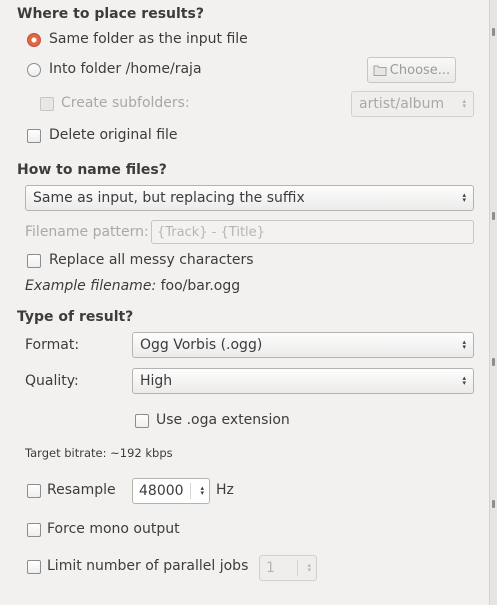  Describe the element at coordinates (380, 70) in the screenshot. I see `folder-icon` at that location.